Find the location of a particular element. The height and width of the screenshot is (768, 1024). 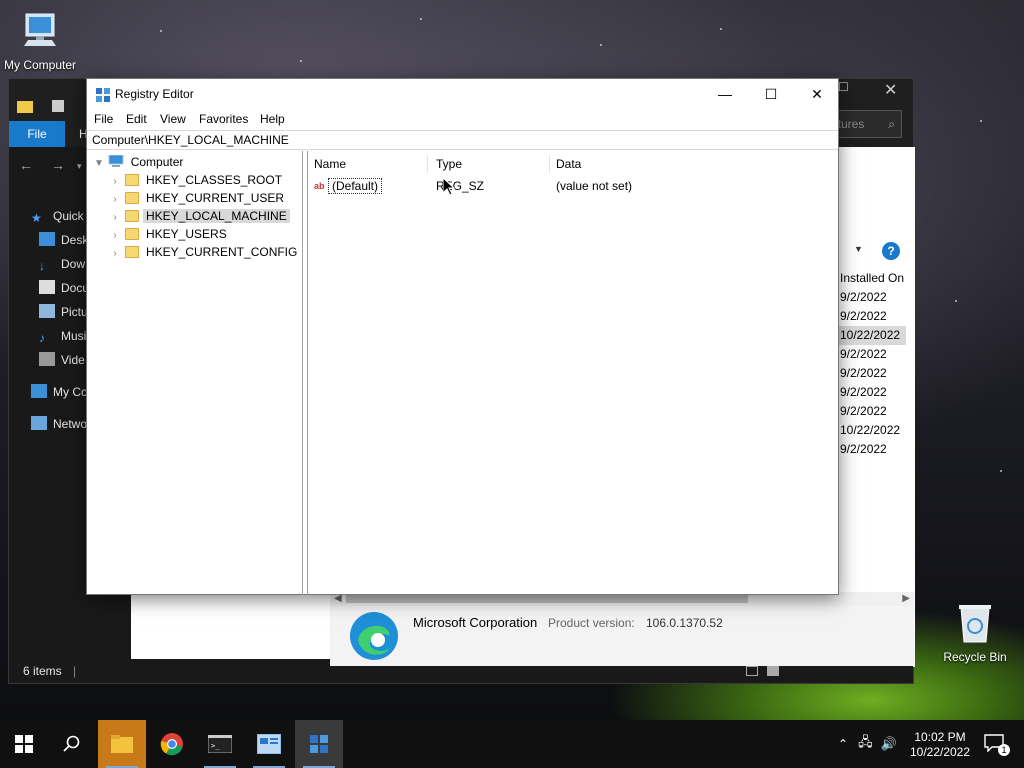

nav-item-music: ♪ Musi is located at coordinates (62, 336).